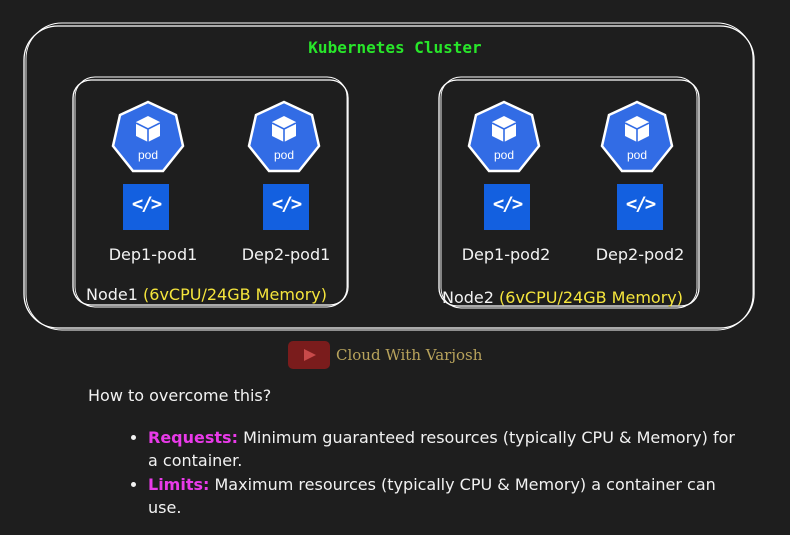 The height and width of the screenshot is (535, 790). I want to click on question-text: How to overcome this?, so click(180, 395).